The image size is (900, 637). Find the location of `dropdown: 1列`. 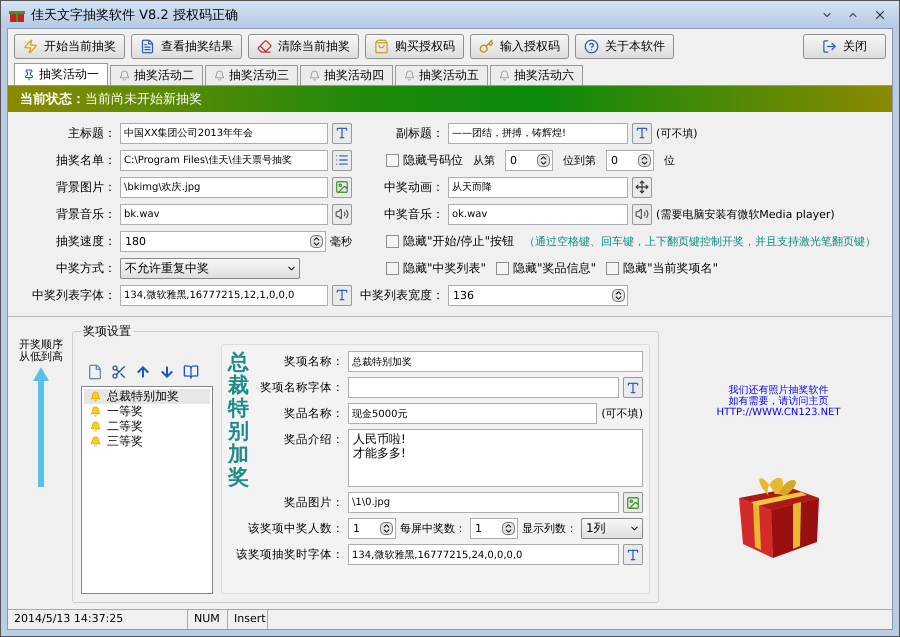

dropdown: 1列 is located at coordinates (612, 528).